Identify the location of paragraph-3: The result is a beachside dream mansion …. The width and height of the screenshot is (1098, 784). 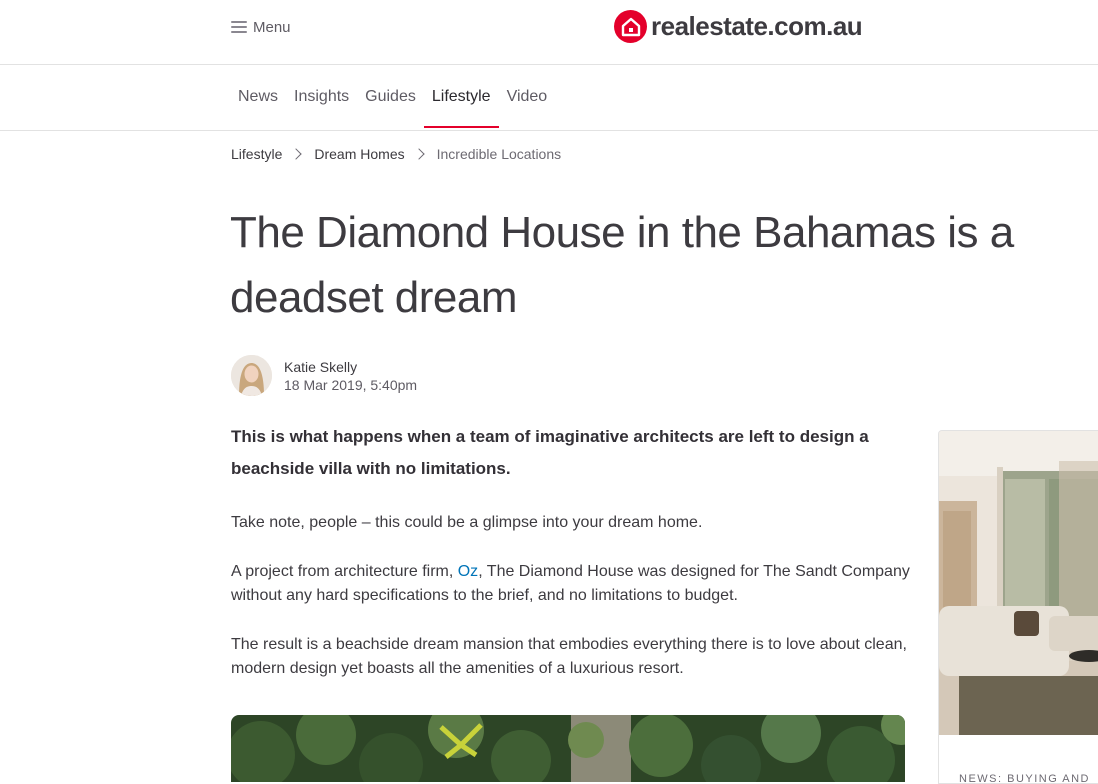
(569, 656).